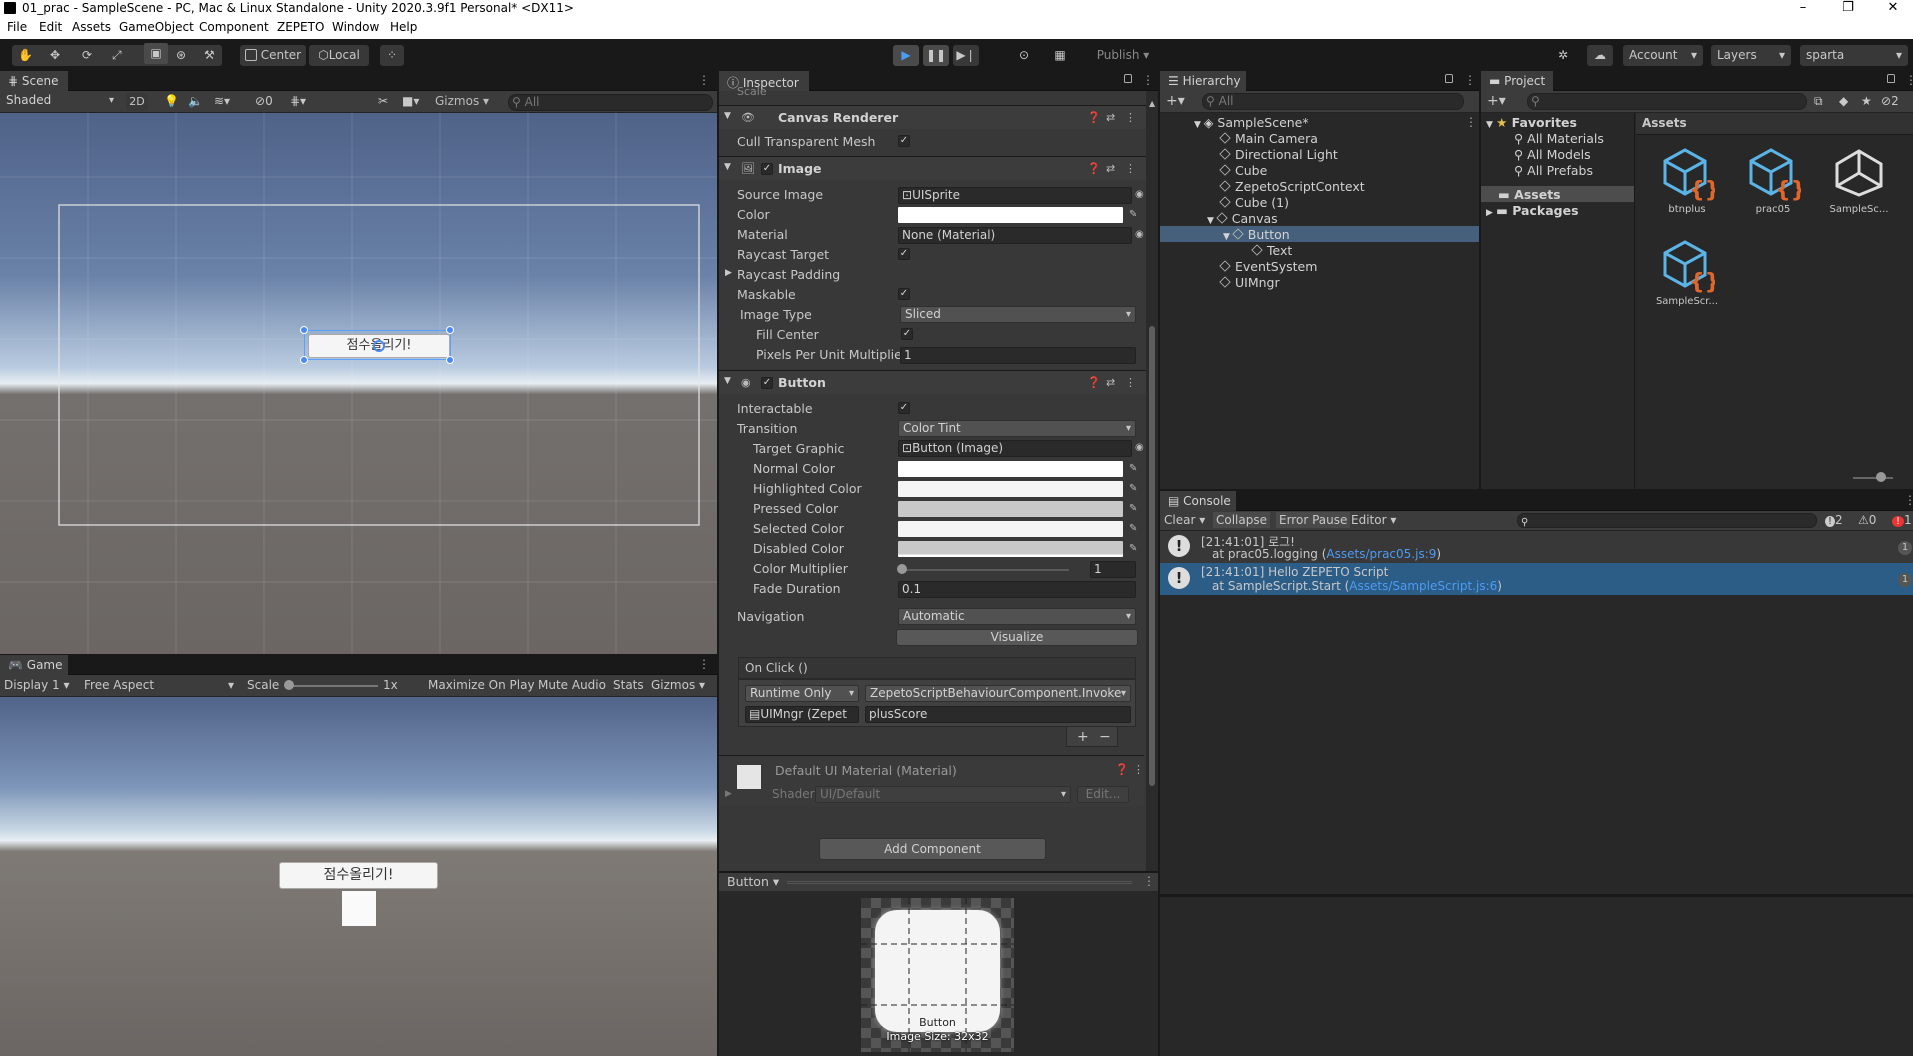 This screenshot has height=1056, width=1913. What do you see at coordinates (355, 27) in the screenshot?
I see `menu-window: Window` at bounding box center [355, 27].